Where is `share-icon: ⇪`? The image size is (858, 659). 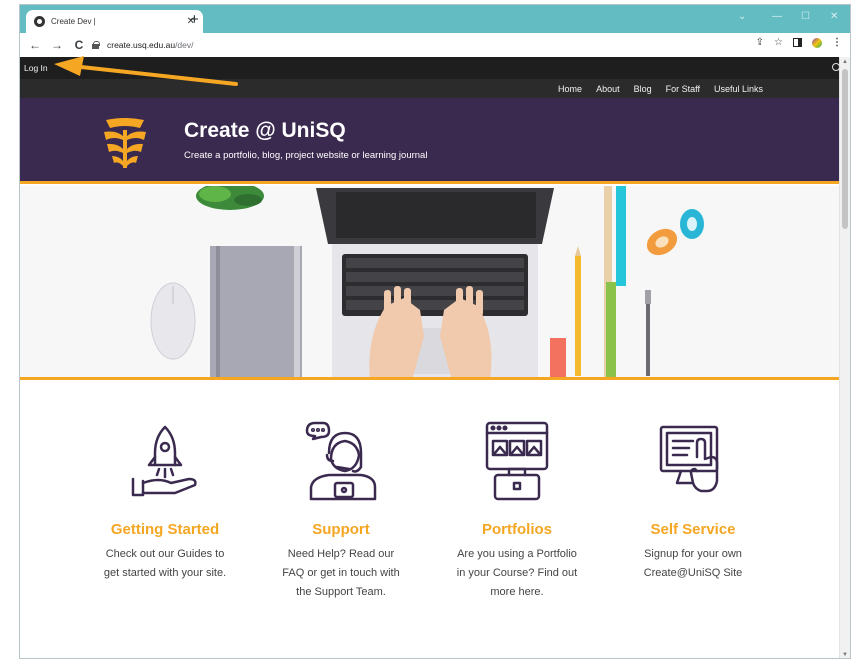
share-icon: ⇪ is located at coordinates (760, 42).